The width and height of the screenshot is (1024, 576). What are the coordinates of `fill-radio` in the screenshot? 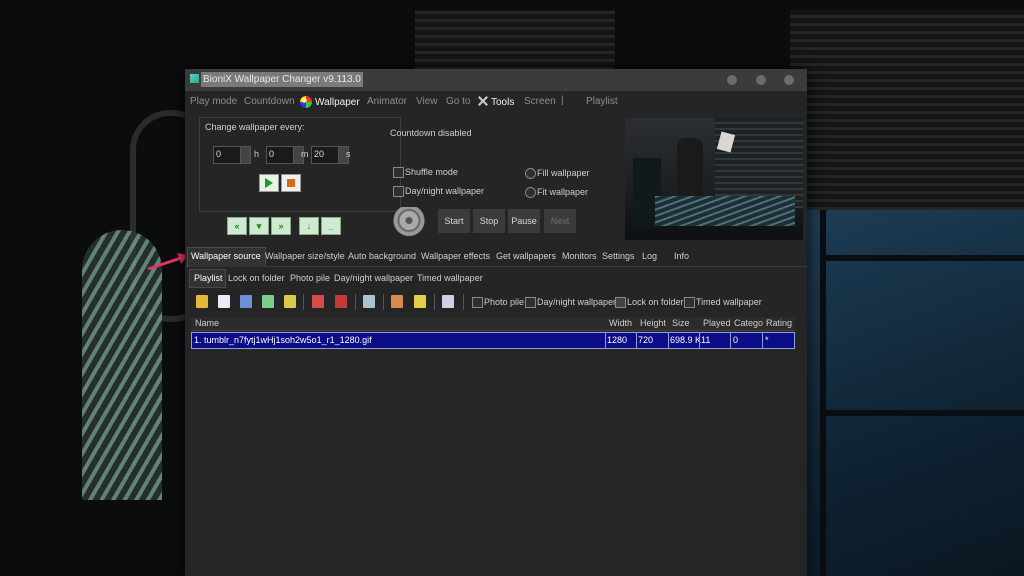 It's located at (530, 173).